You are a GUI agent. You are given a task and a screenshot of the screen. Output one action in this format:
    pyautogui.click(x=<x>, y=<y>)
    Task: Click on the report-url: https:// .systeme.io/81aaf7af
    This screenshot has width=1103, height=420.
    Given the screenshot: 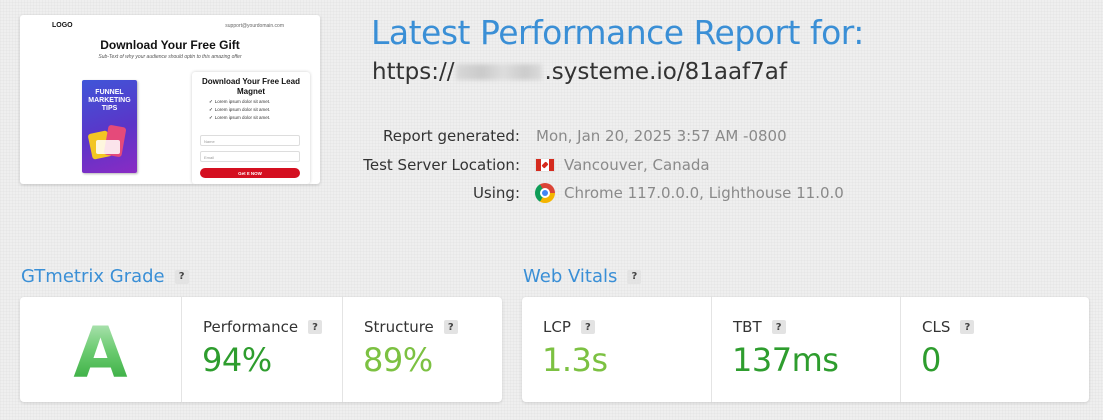 What is the action you would take?
    pyautogui.click(x=579, y=72)
    